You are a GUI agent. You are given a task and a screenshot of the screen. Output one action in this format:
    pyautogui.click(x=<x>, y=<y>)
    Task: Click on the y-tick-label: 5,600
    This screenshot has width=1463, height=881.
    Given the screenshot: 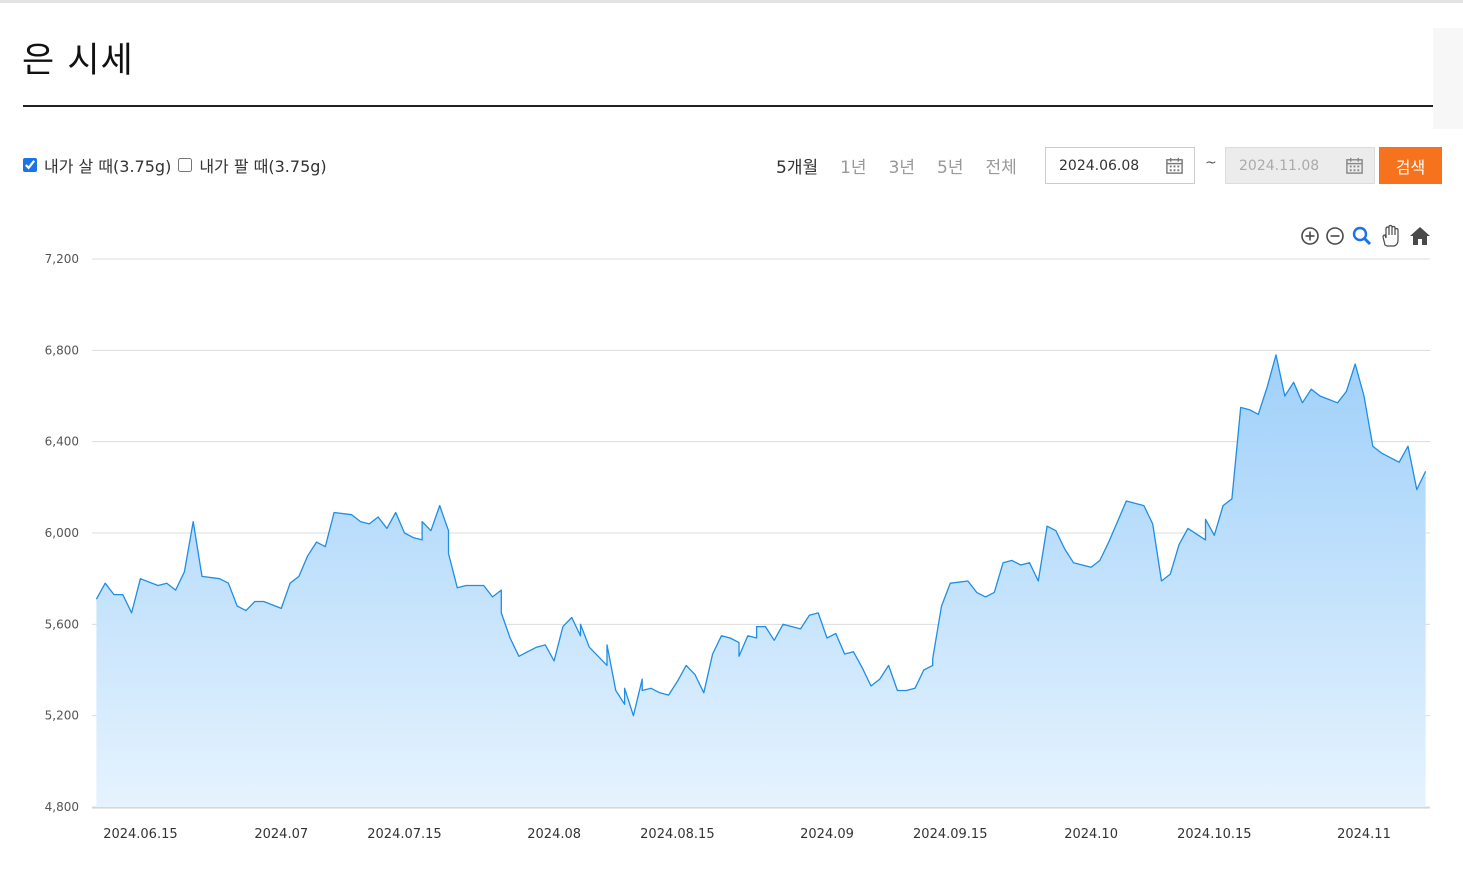 What is the action you would take?
    pyautogui.click(x=62, y=624)
    